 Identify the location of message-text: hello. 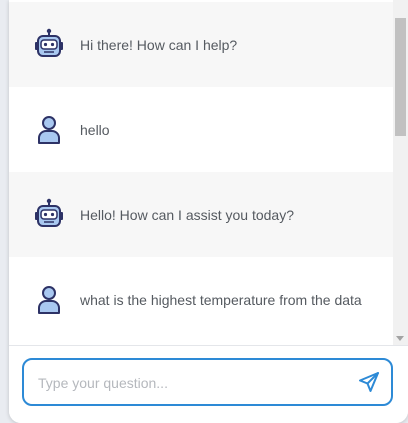
(95, 129).